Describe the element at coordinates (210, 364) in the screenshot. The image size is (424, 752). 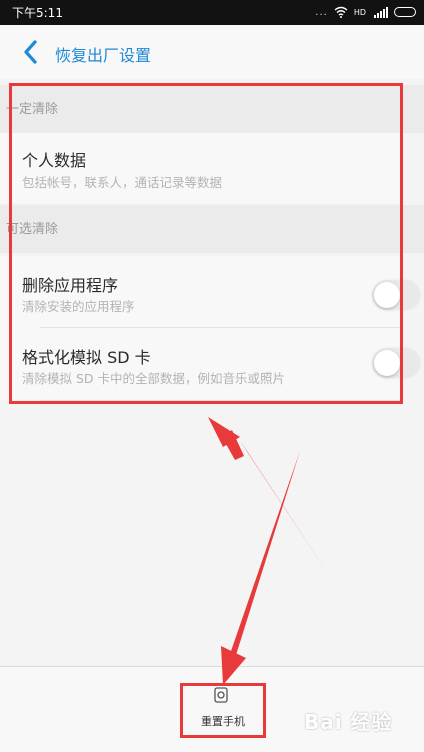
I see `list-item-format-sd: 格式化模拟 SD 卡 清除模拟 SD 卡中的全部数据，例如音乐或照片` at that location.